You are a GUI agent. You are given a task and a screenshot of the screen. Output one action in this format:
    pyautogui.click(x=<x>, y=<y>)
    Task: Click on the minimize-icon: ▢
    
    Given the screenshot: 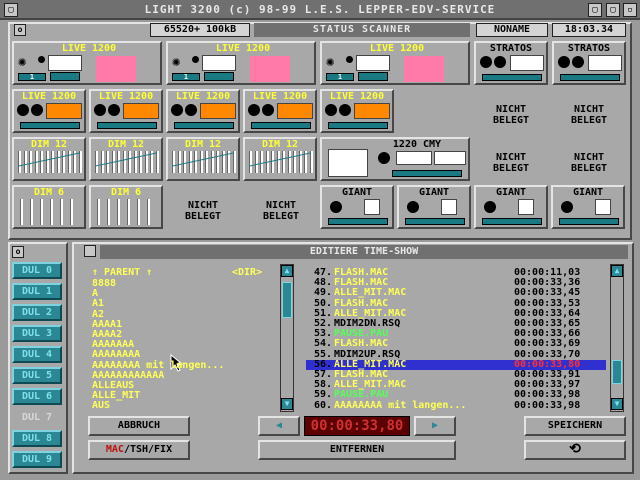 What is the action you would take?
    pyautogui.click(x=595, y=10)
    